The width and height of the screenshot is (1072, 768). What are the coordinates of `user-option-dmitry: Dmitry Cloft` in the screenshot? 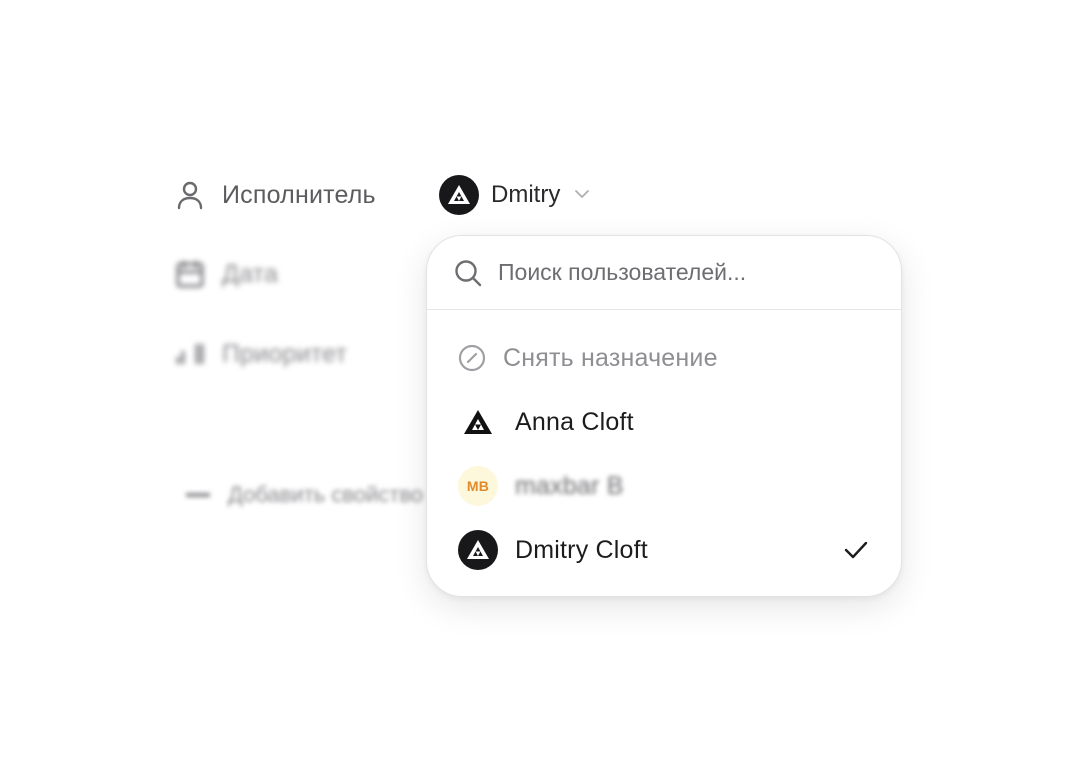 It's located at (664, 550).